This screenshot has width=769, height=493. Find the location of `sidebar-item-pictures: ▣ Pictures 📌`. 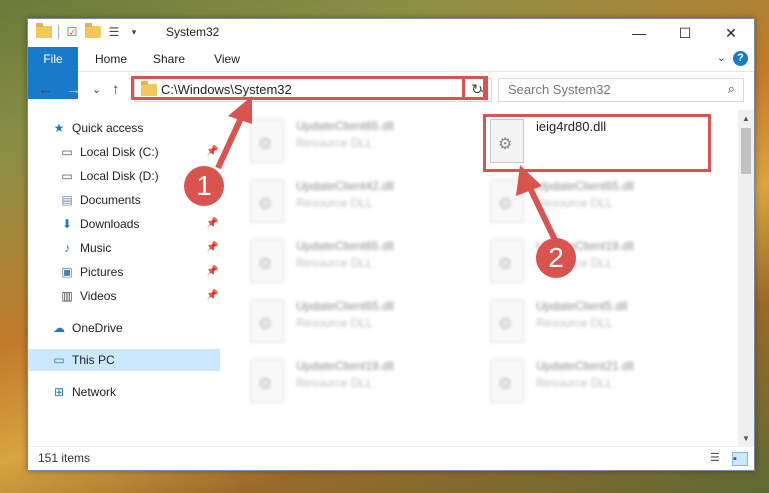

sidebar-item-pictures: ▣ Pictures 📌 is located at coordinates (124, 272).